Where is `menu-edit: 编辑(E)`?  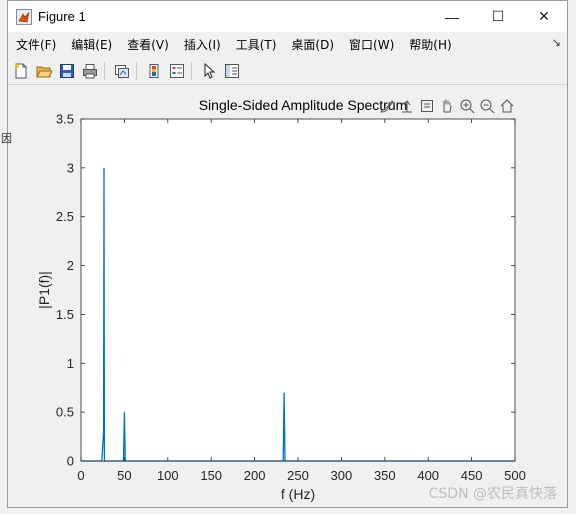 menu-edit: 编辑(E) is located at coordinates (91, 44).